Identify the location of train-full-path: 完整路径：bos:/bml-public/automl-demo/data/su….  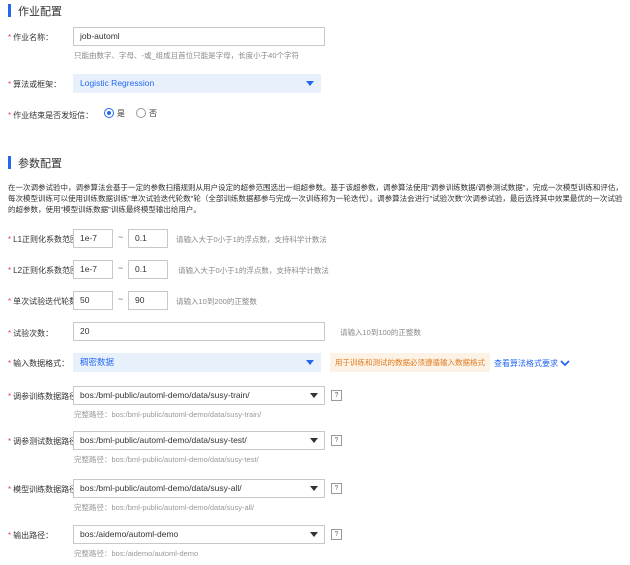
(168, 414).